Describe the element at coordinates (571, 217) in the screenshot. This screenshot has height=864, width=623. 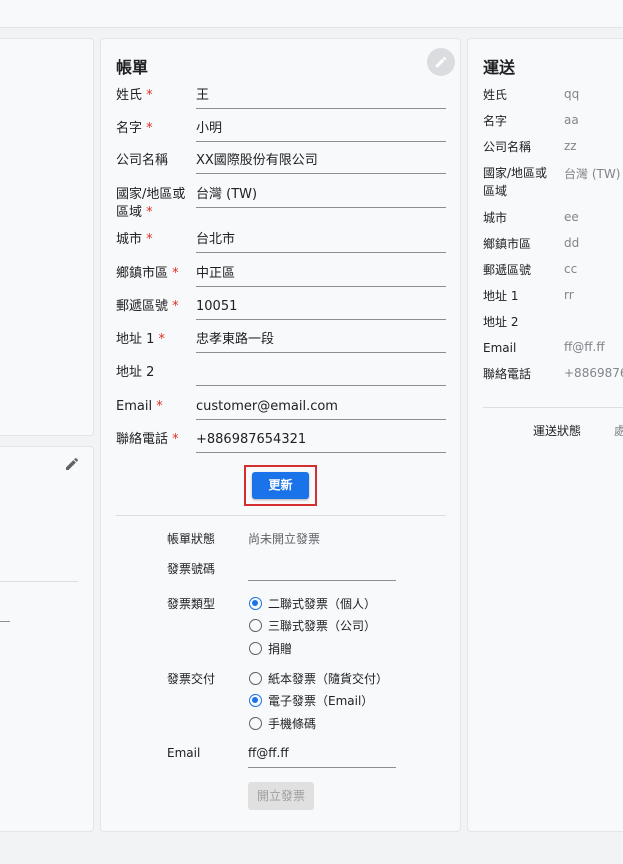
I see `field-value: ee` at that location.